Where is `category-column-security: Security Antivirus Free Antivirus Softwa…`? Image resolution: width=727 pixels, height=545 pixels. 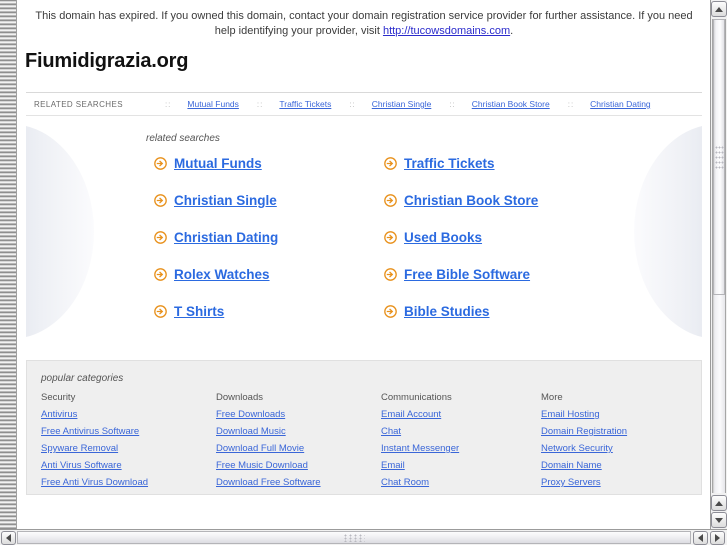
category-column-security: Security Antivirus Free Antivirus Softwa… is located at coordinates (128, 443).